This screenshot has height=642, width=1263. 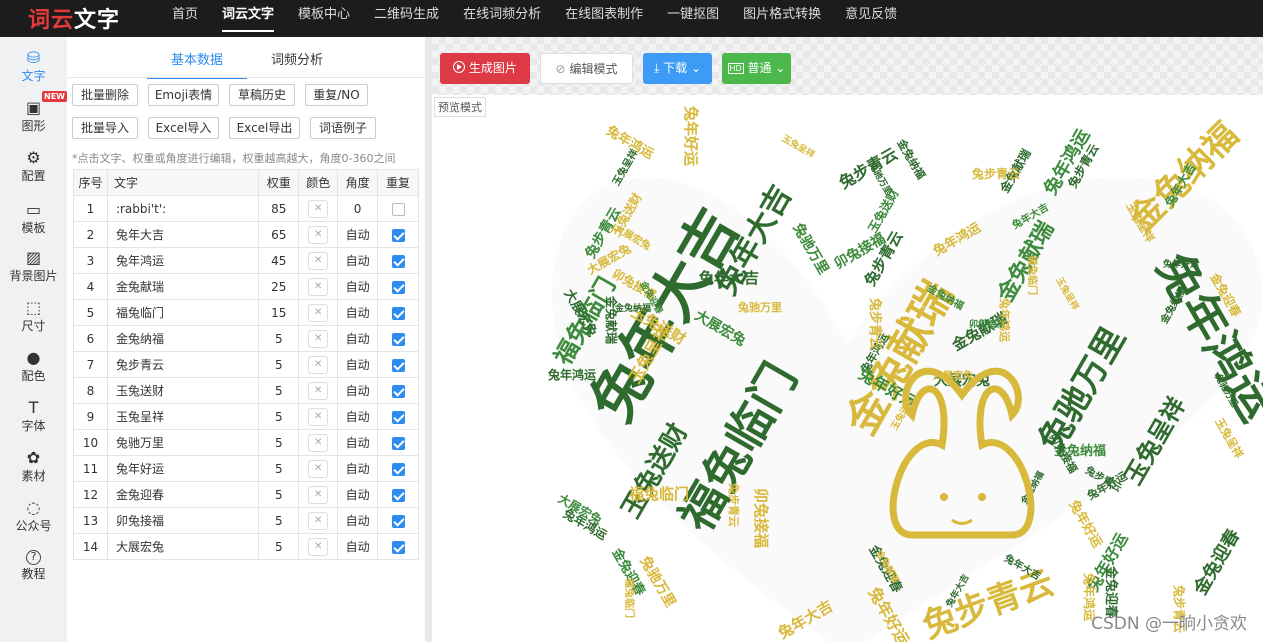 I want to click on table-row: 3 兔年鸿运 45 ✕ 自动, so click(x=246, y=260).